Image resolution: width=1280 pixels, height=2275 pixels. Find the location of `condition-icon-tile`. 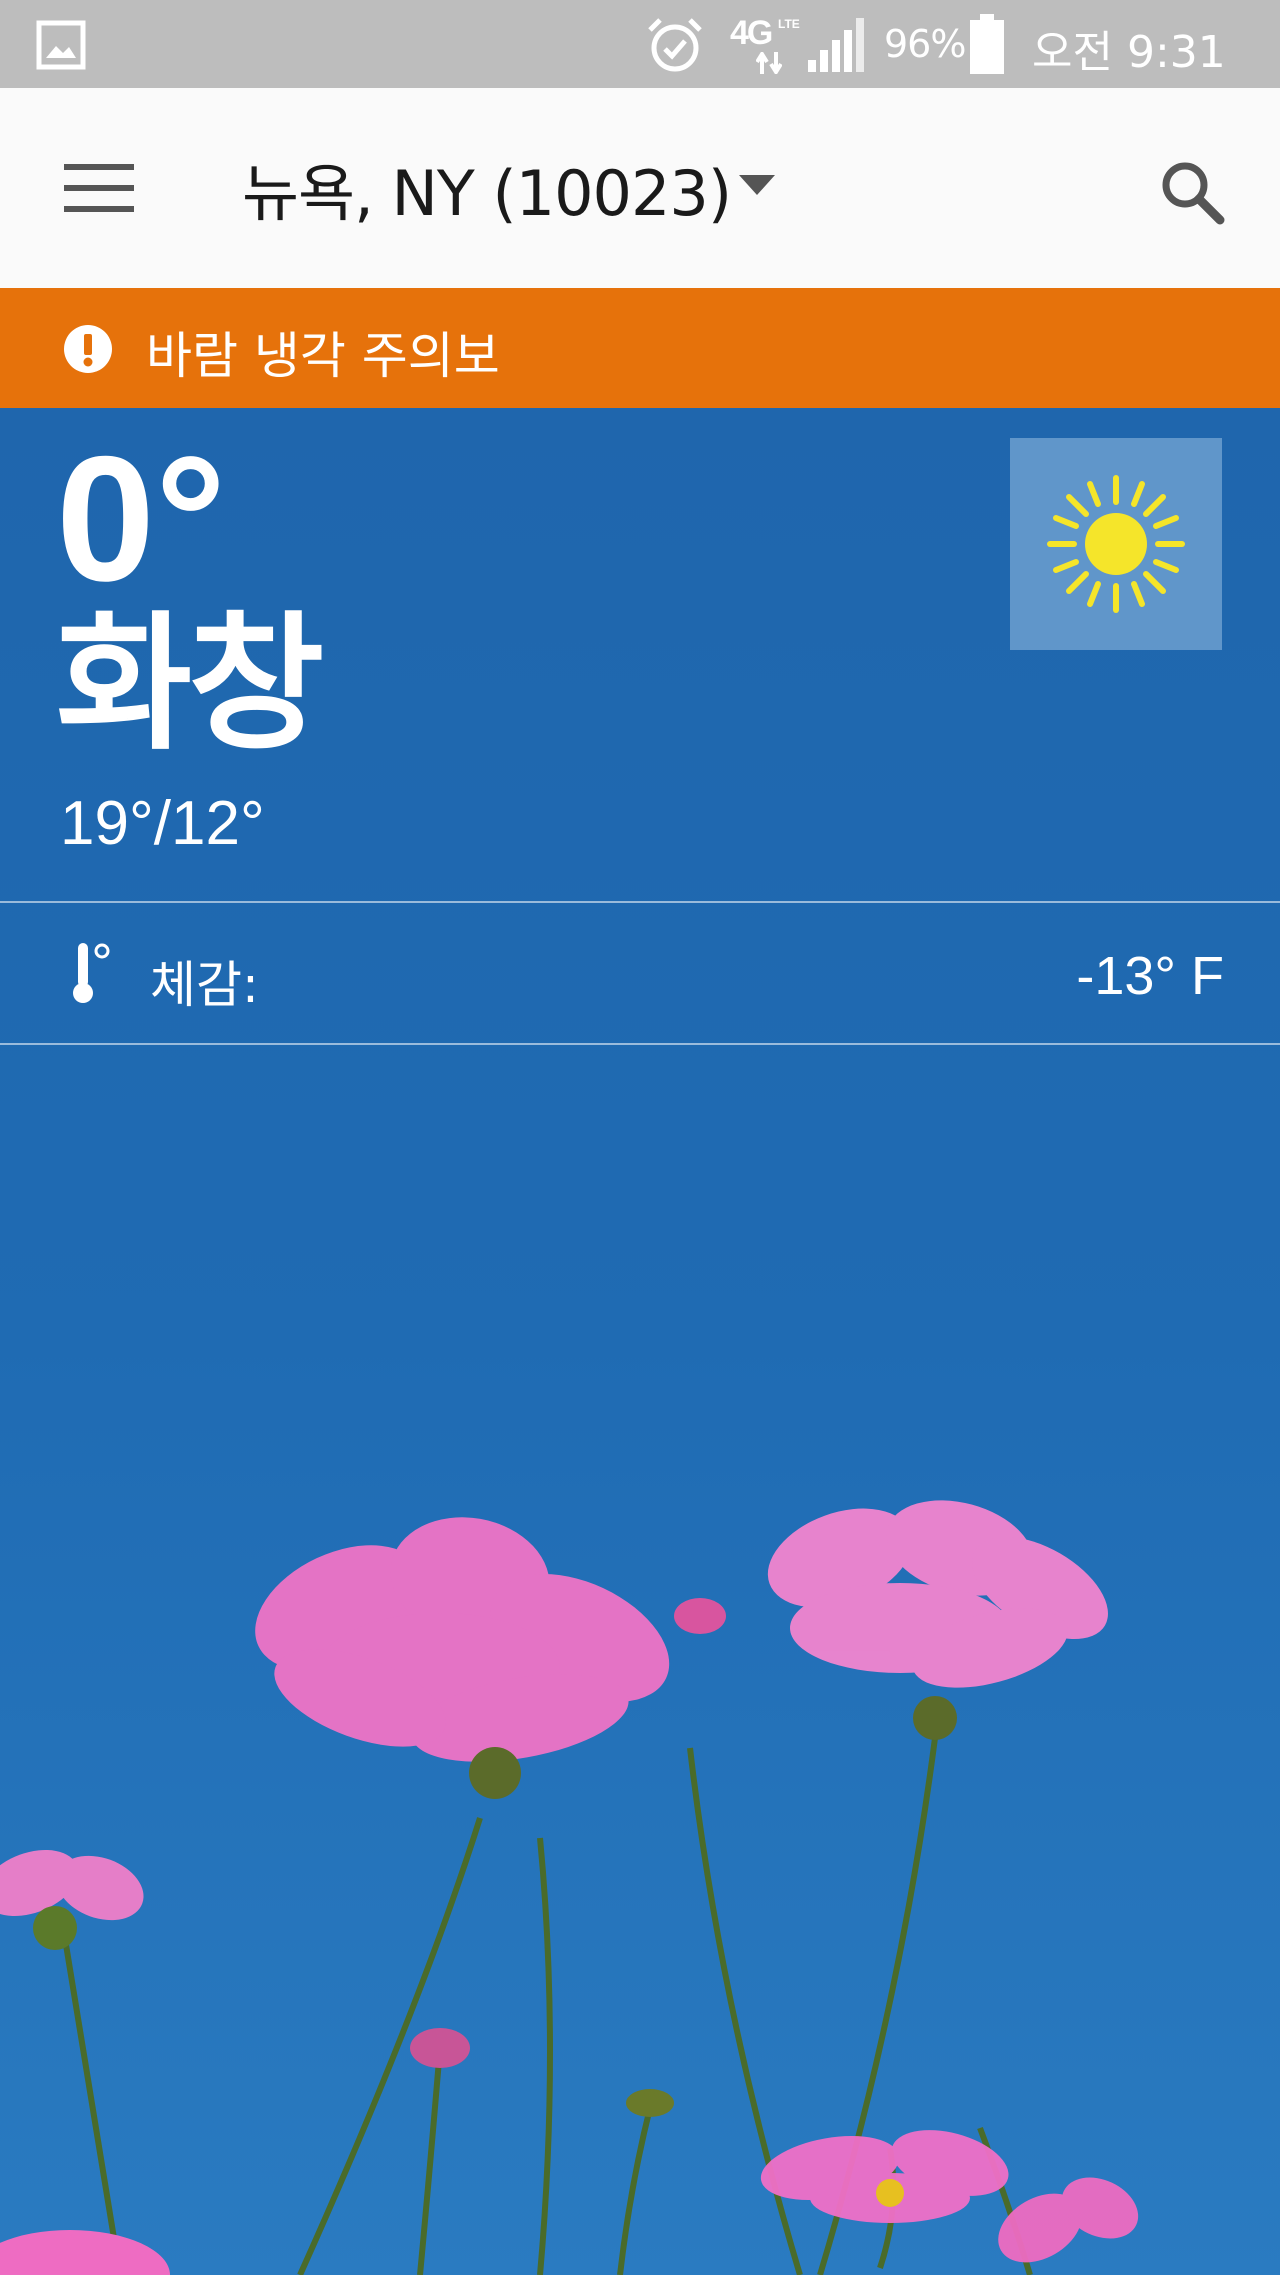

condition-icon-tile is located at coordinates (1116, 544).